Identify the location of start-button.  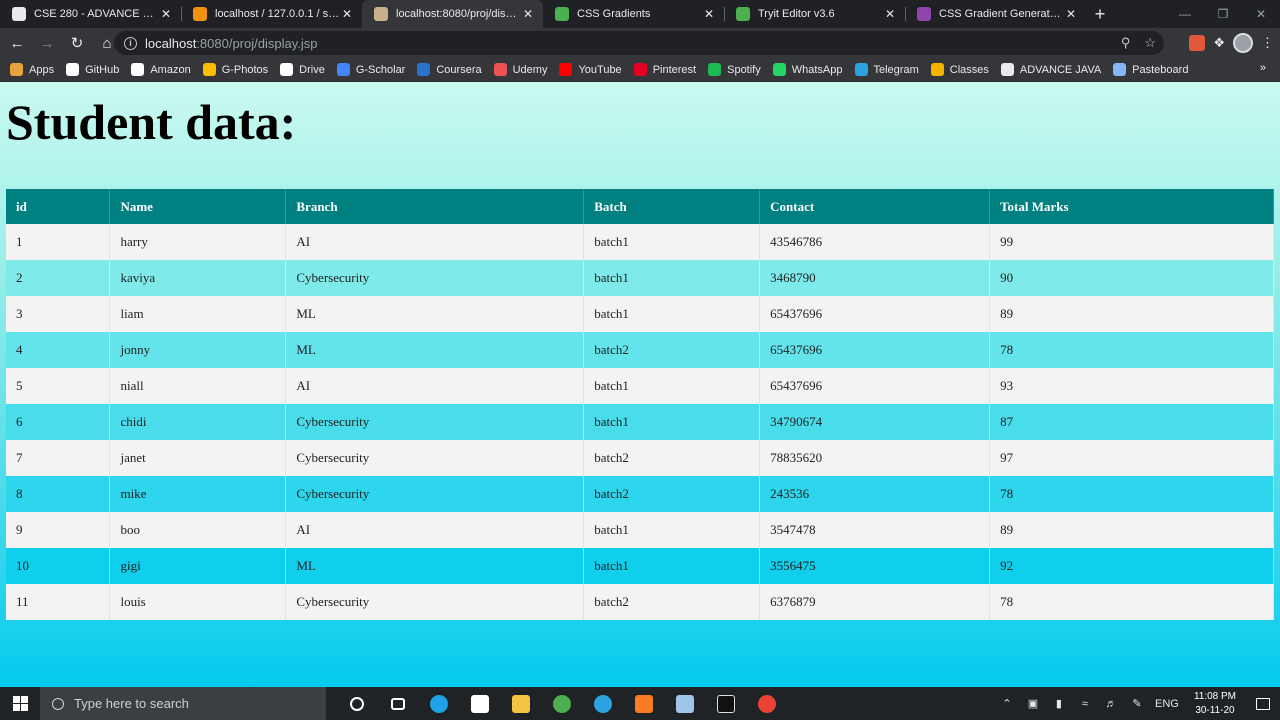
(20, 703).